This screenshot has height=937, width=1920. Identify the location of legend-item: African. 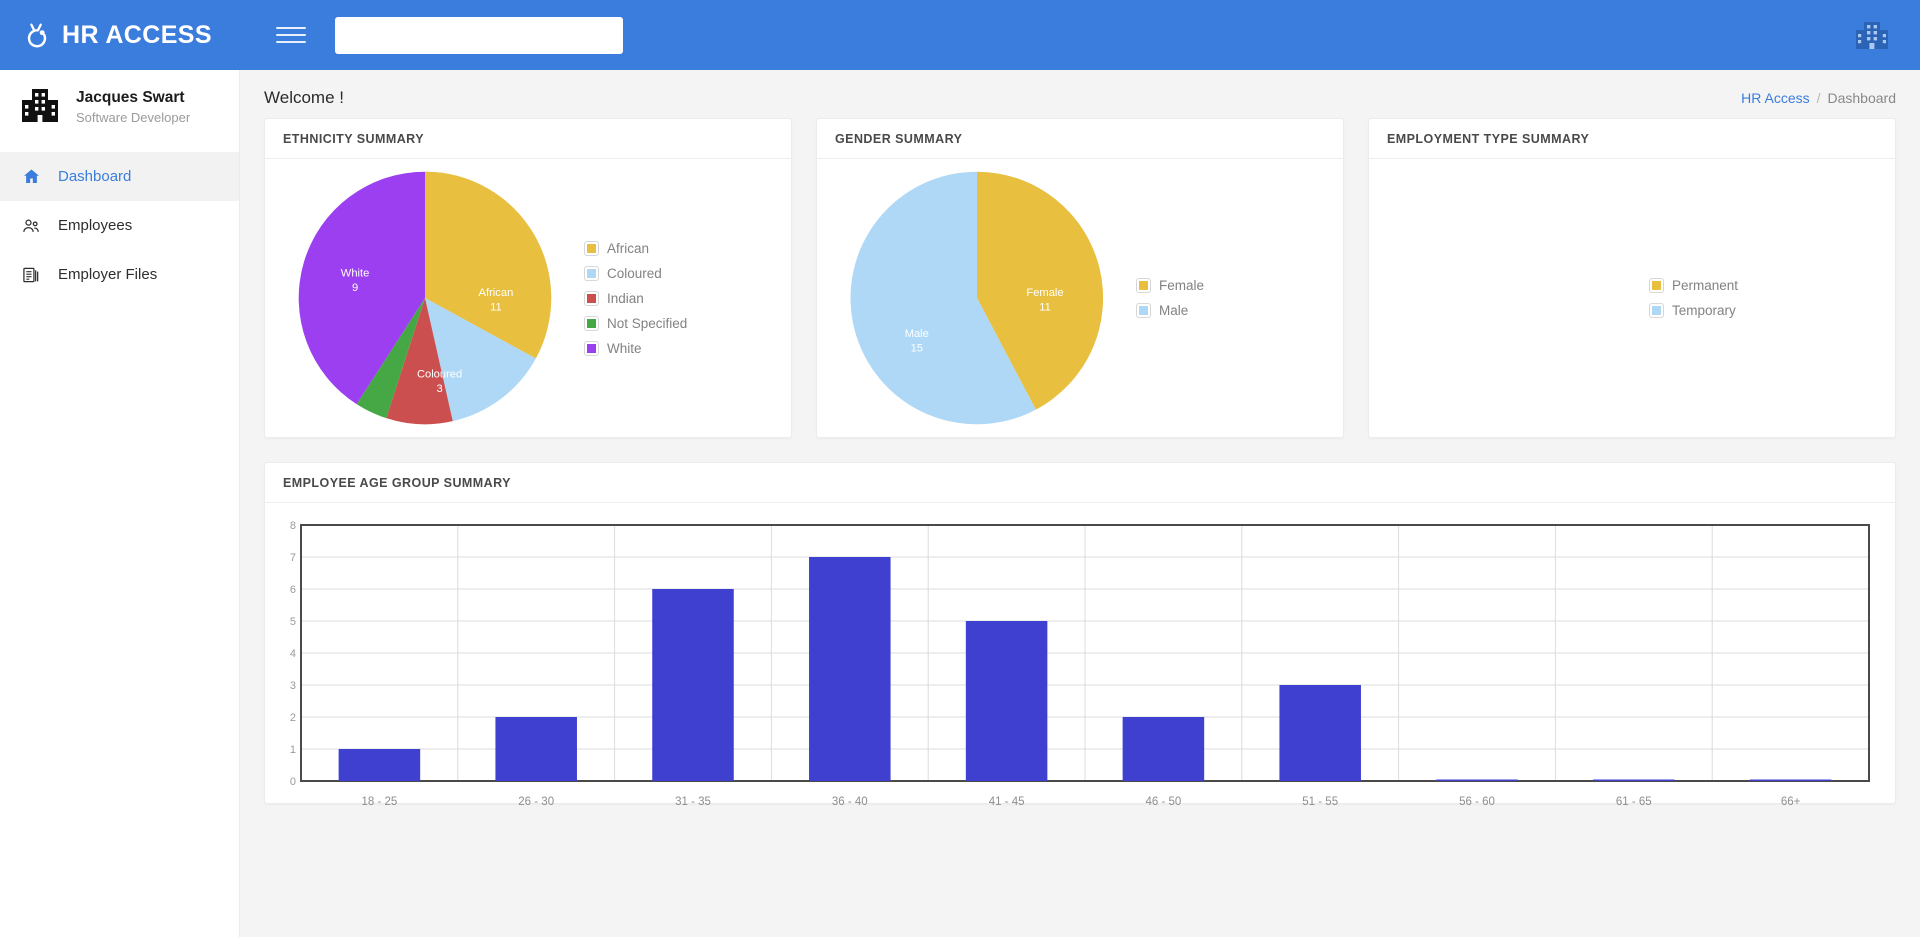
(636, 248).